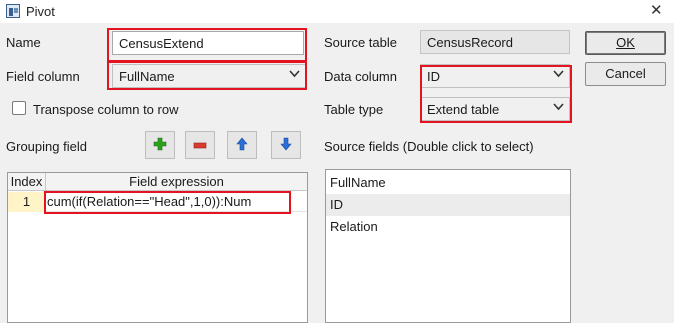 This screenshot has height=323, width=674. What do you see at coordinates (19, 108) in the screenshot?
I see `transpose-checkbox` at bounding box center [19, 108].